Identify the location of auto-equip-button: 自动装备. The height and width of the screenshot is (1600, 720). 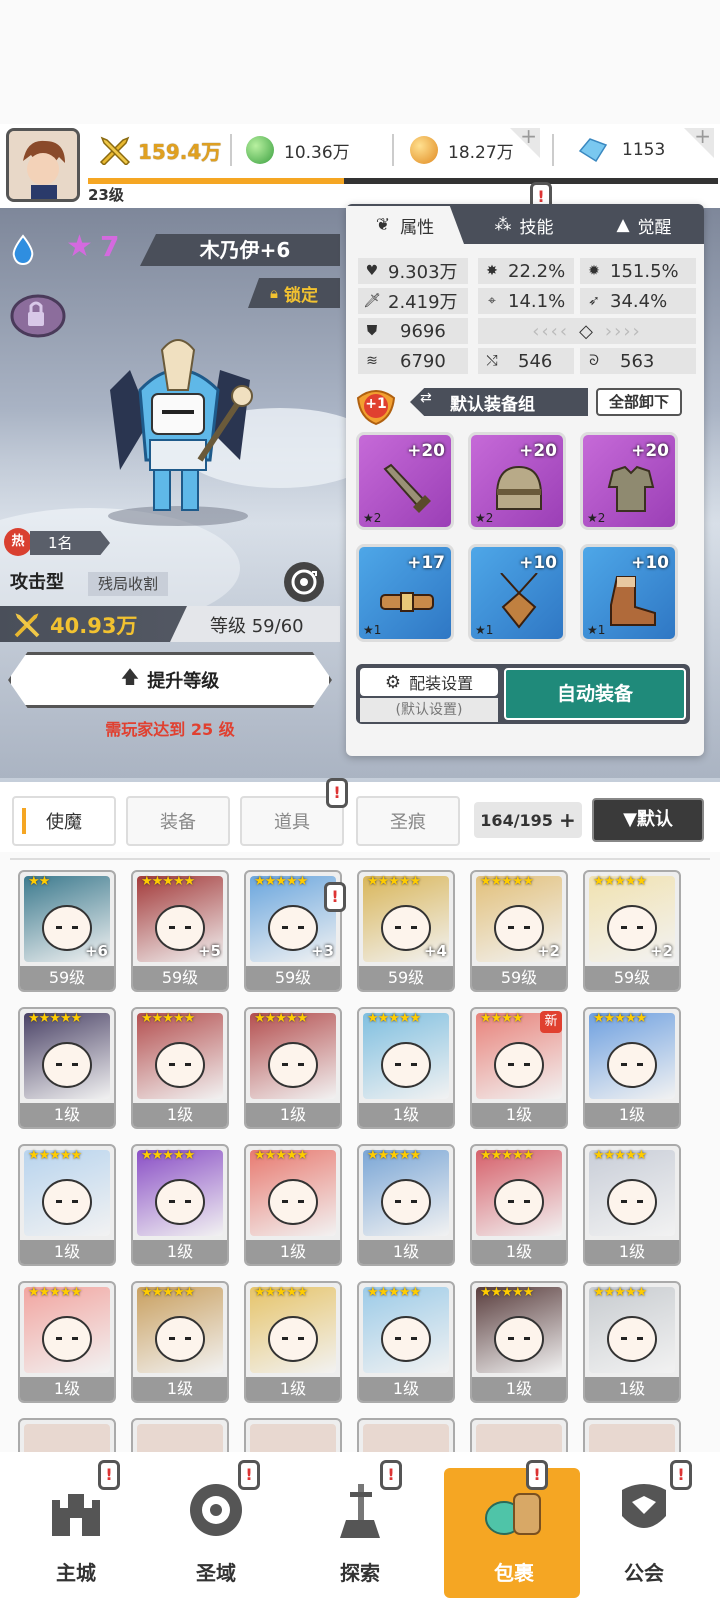
(595, 694).